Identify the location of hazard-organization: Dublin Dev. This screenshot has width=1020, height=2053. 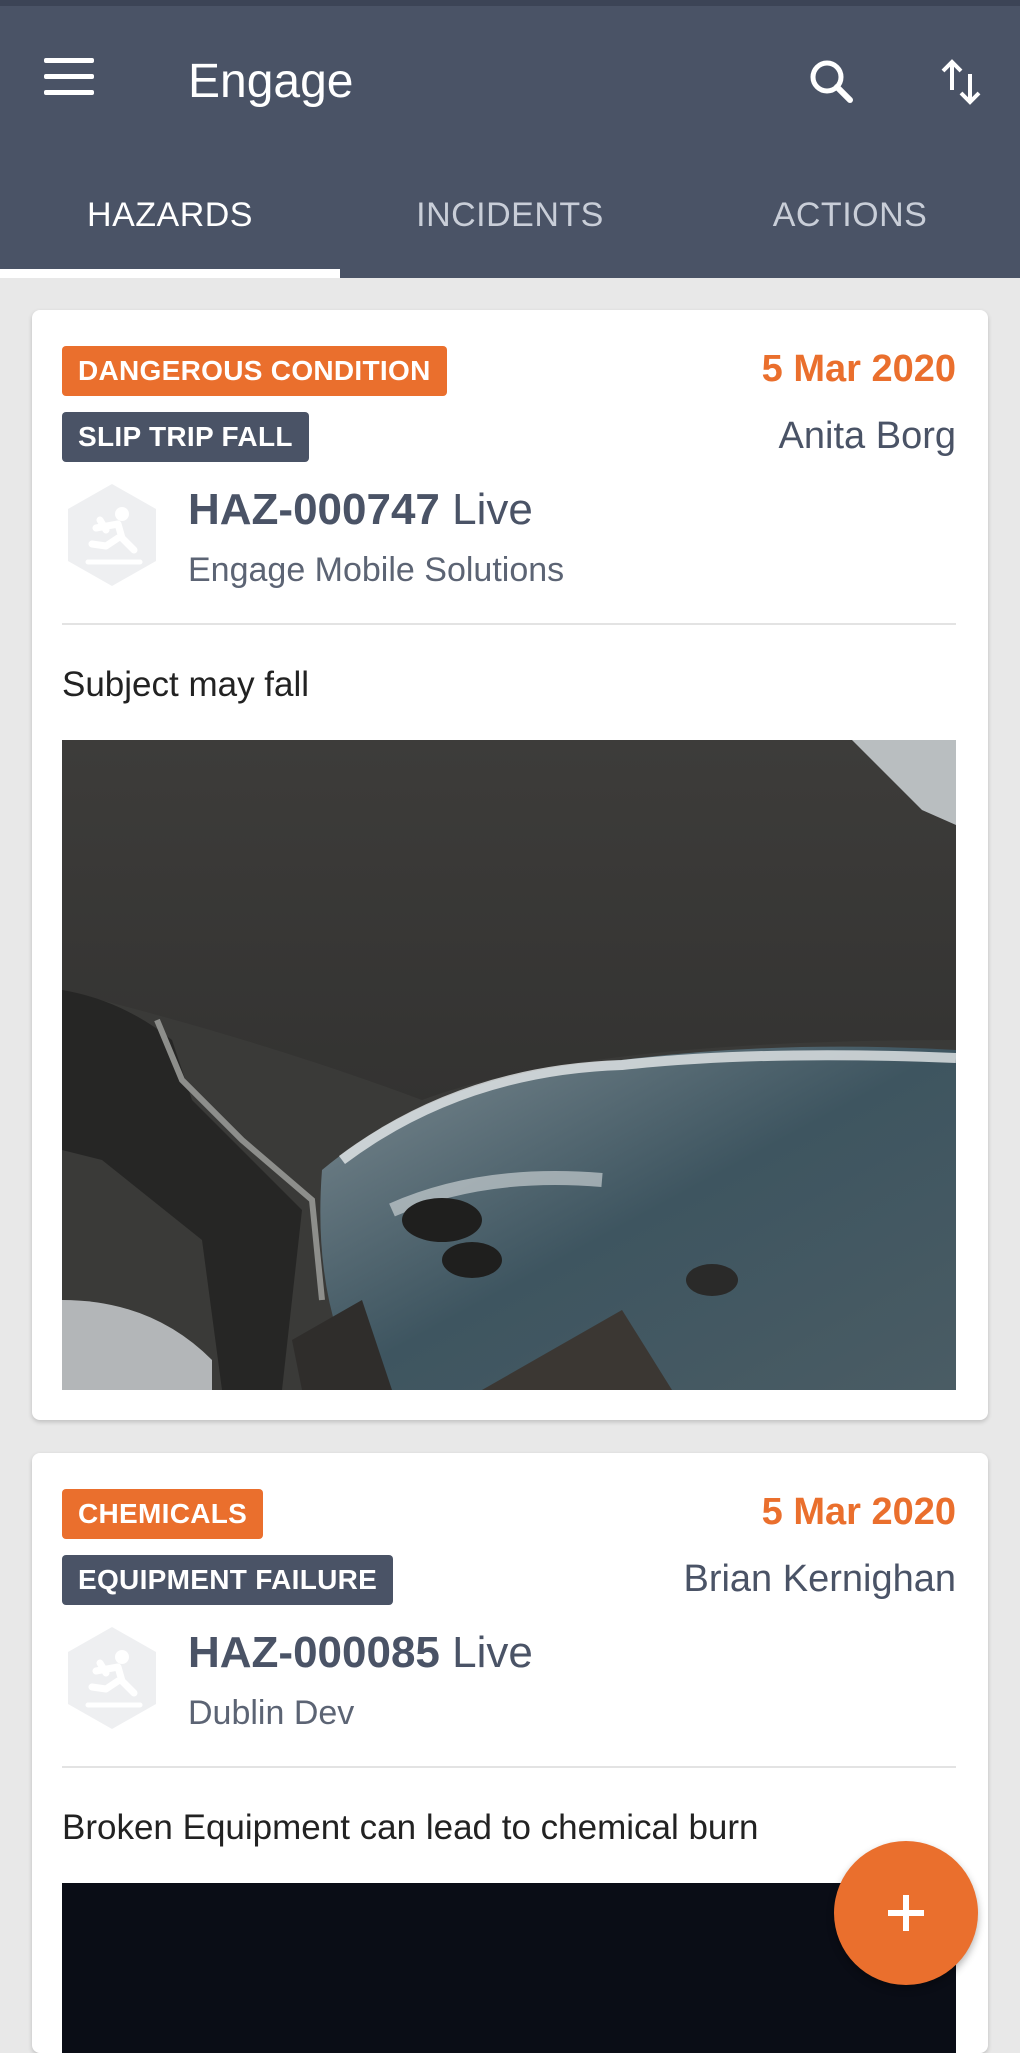
(271, 1713).